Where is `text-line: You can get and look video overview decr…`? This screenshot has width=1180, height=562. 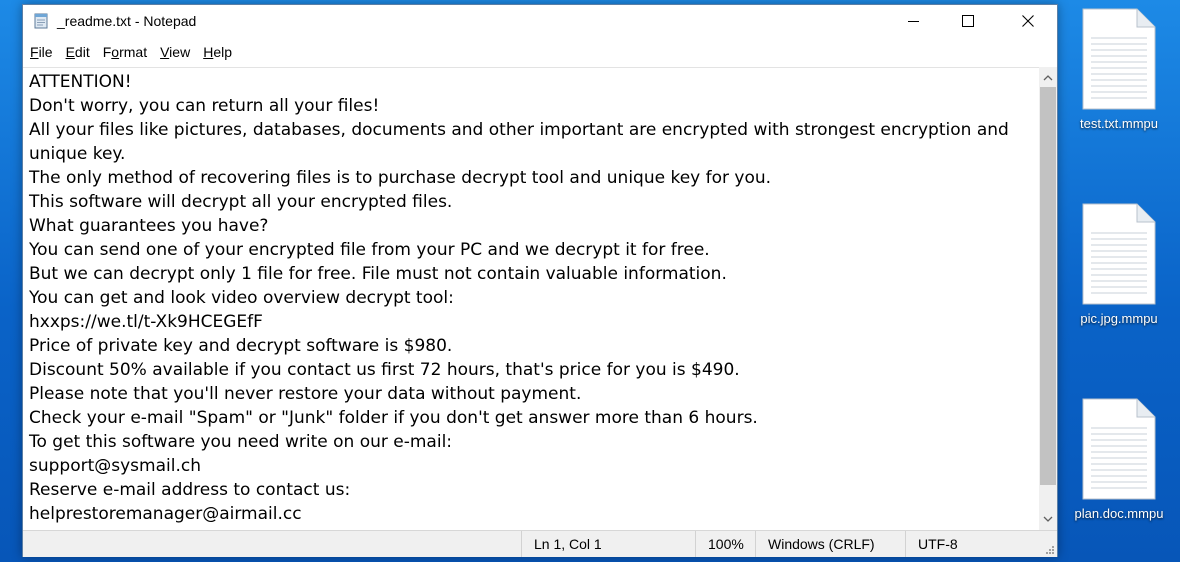
text-line: You can get and look video overview decr… is located at coordinates (241, 298).